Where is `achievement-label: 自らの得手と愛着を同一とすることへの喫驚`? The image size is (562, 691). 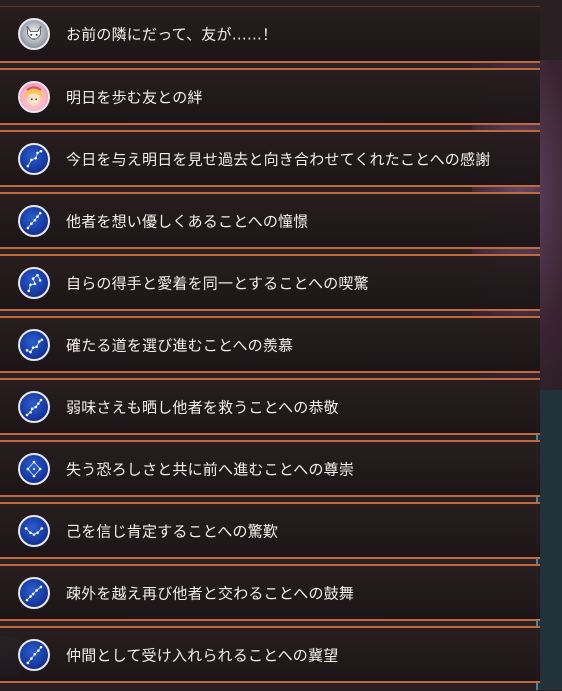
achievement-label: 自らの得手と愛着を同一とすることへの喫驚 is located at coordinates (217, 283).